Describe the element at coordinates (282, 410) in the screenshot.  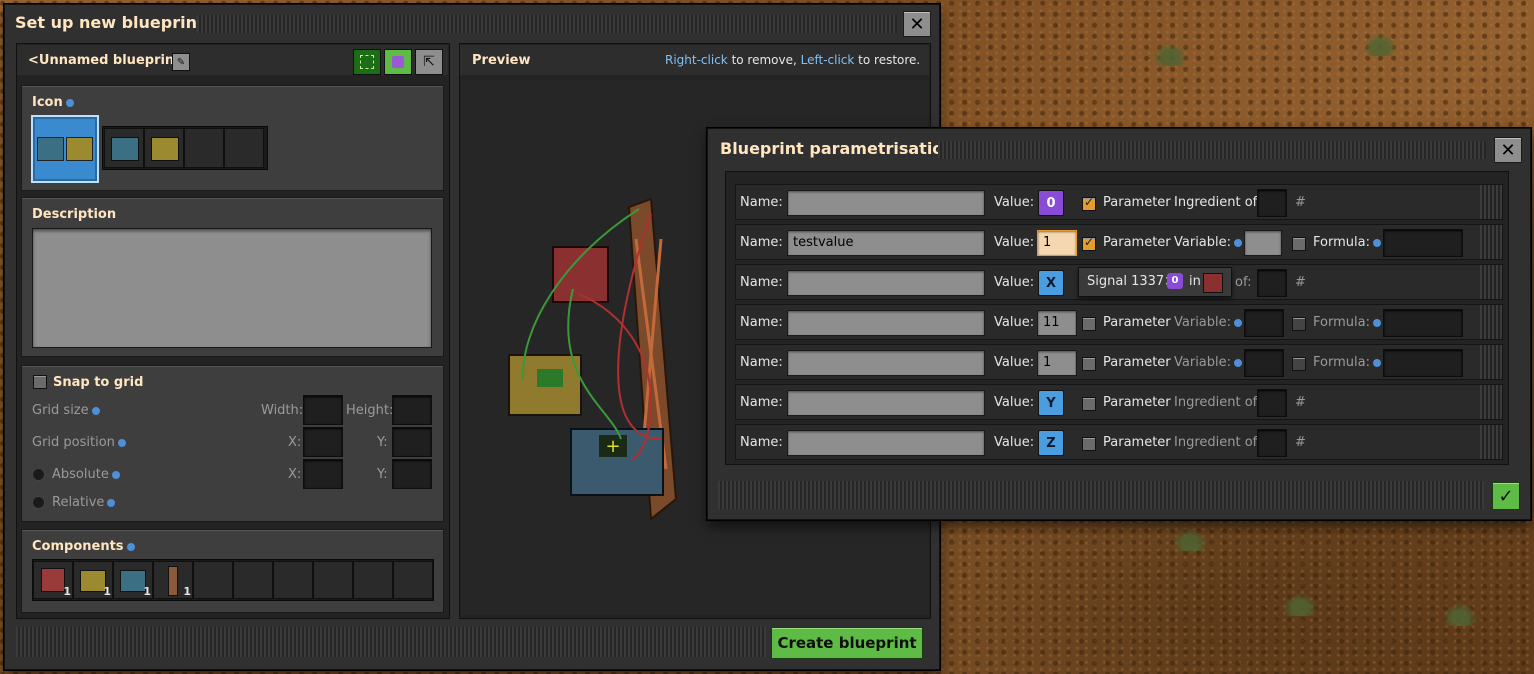
I see `width-label: Width:` at that location.